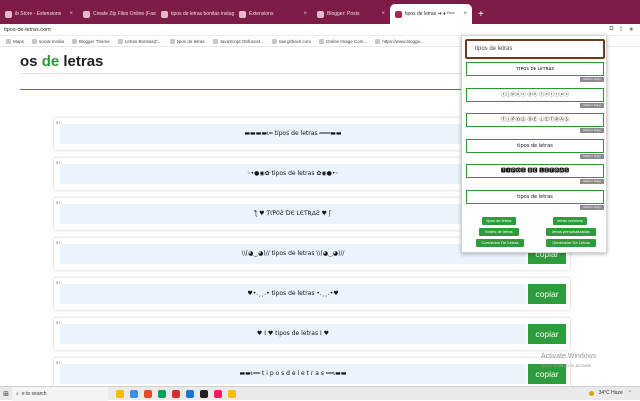 Image resolution: width=640 pixels, height=401 pixels. What do you see at coordinates (499, 232) in the screenshot?
I see `popup-link-button: fontes de letras` at bounding box center [499, 232].